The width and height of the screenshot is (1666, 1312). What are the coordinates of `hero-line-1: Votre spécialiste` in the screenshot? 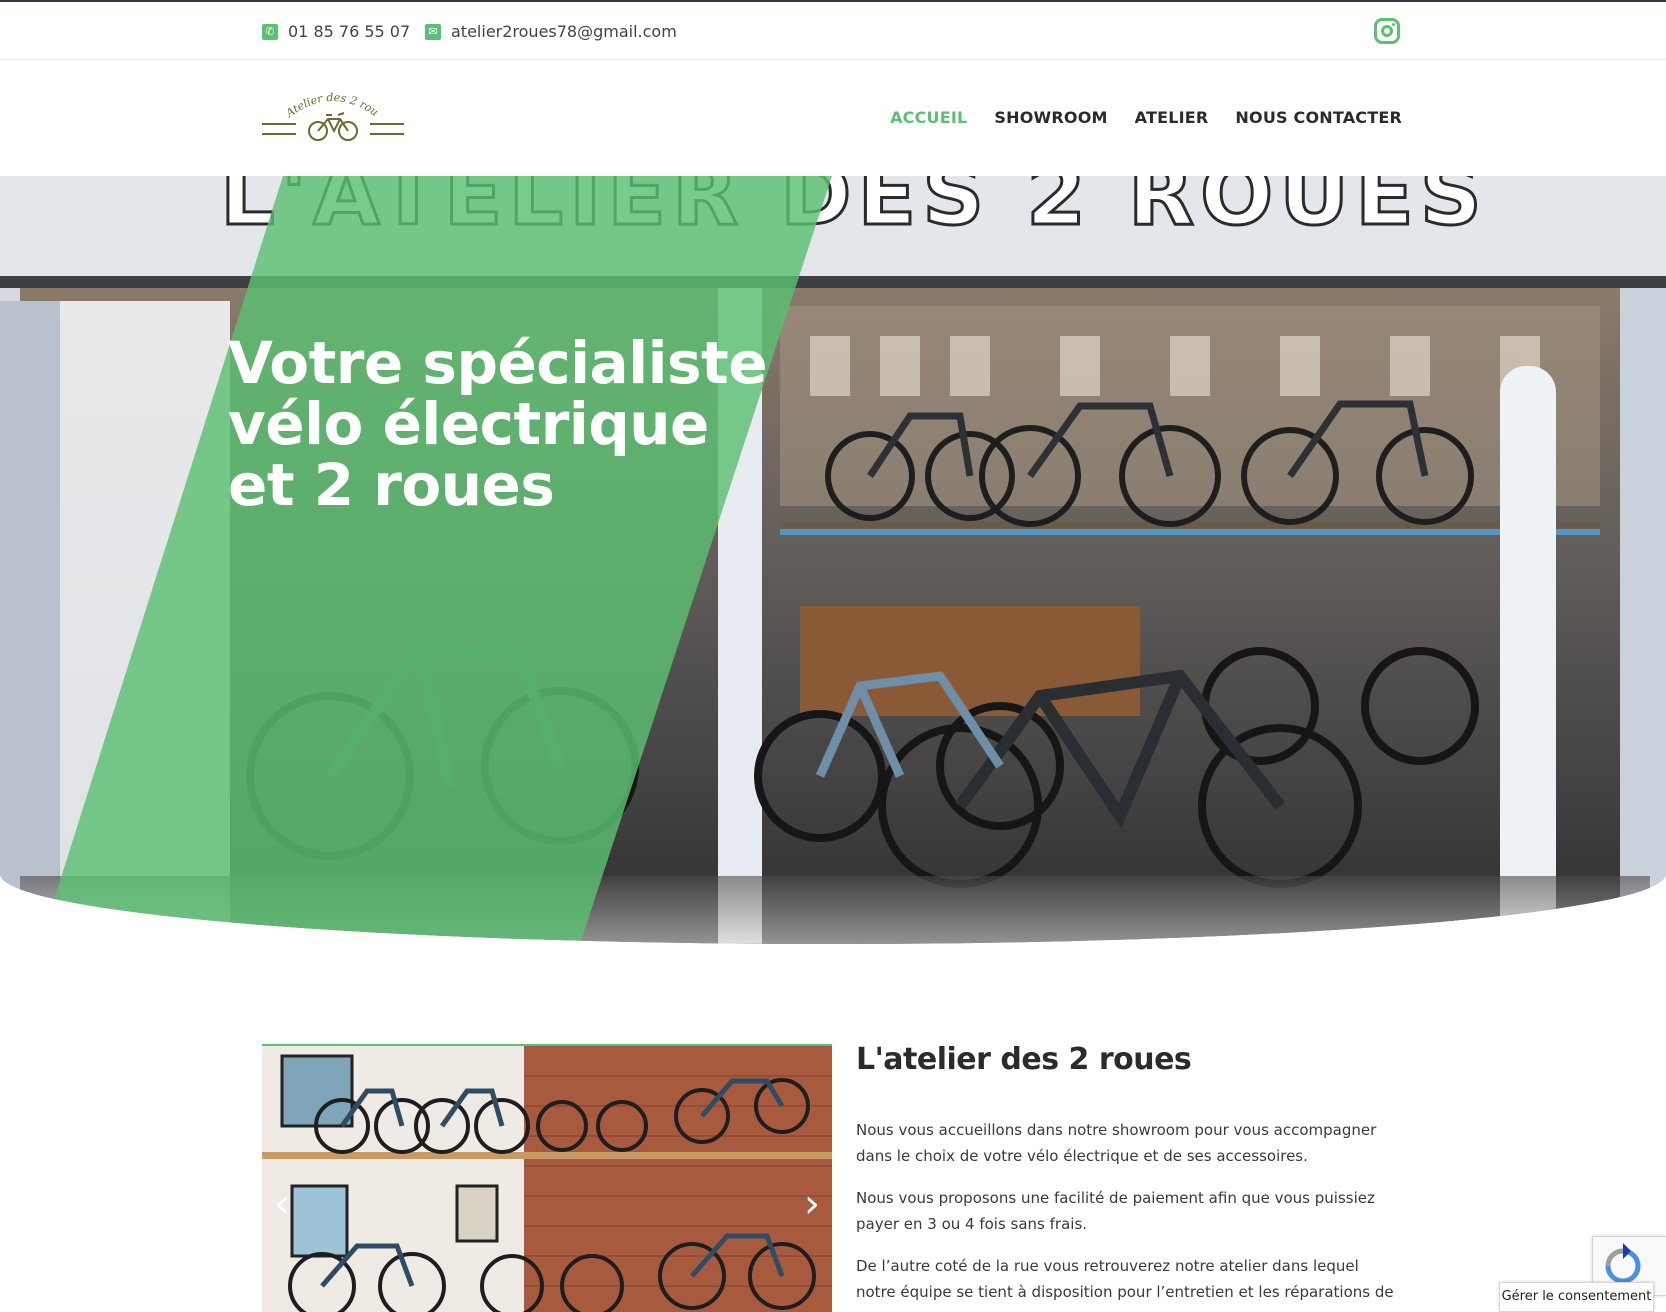 It's located at (498, 363).